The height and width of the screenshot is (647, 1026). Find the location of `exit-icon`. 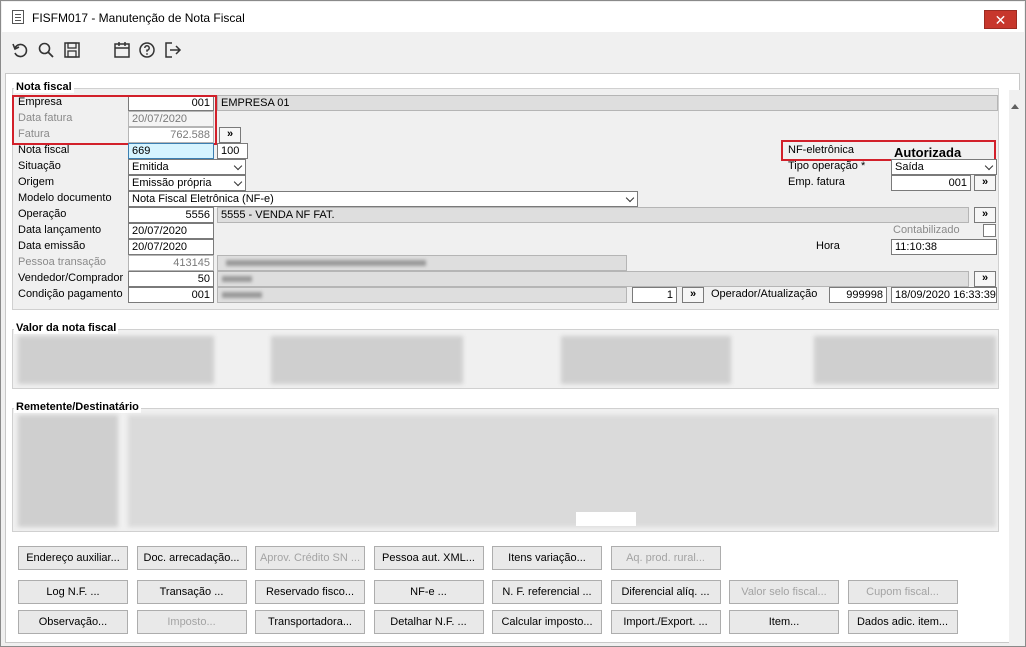

exit-icon is located at coordinates (173, 50).